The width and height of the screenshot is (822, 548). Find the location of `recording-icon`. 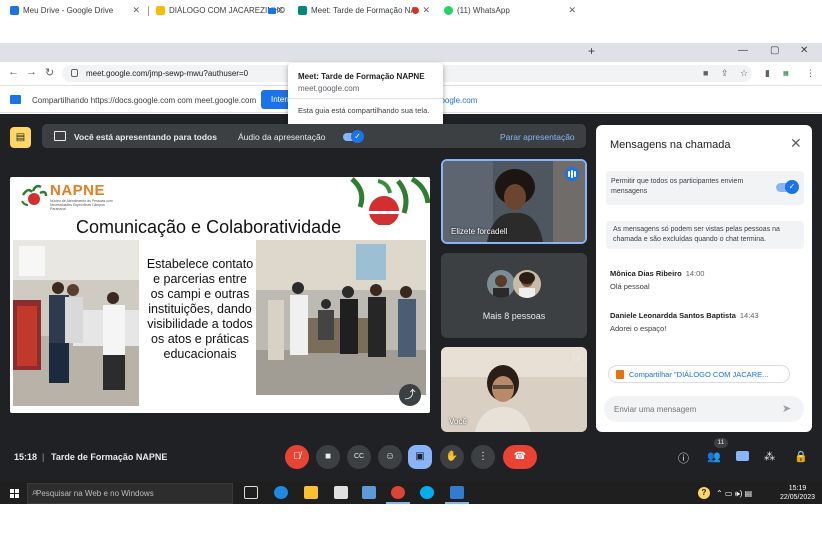

recording-icon is located at coordinates (415, 10).